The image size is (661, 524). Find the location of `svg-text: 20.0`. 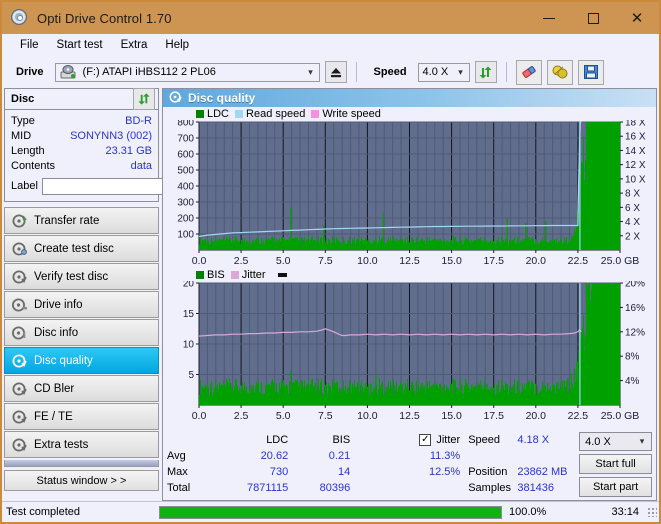

svg-text: 20.0 is located at coordinates (536, 261).